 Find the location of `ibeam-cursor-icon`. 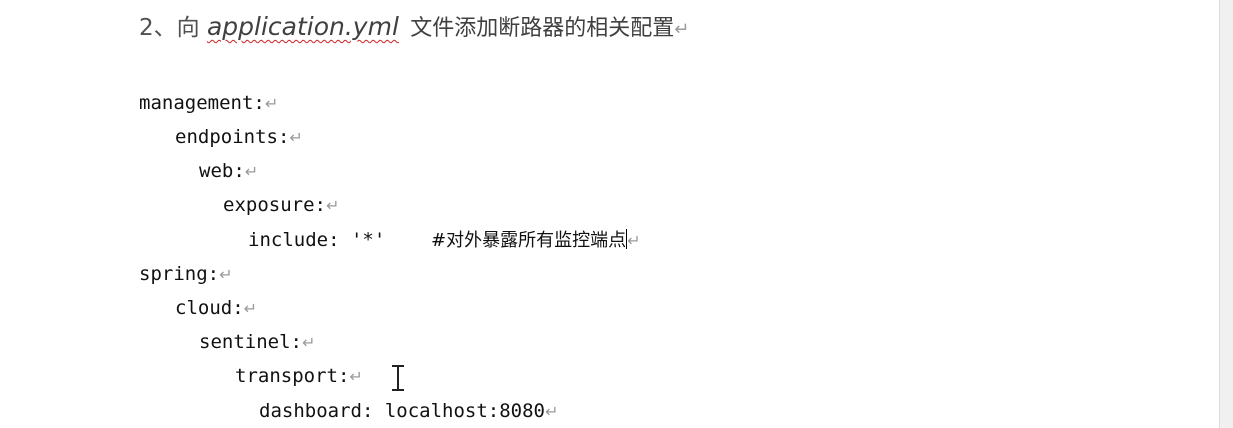

ibeam-cursor-icon is located at coordinates (398, 378).